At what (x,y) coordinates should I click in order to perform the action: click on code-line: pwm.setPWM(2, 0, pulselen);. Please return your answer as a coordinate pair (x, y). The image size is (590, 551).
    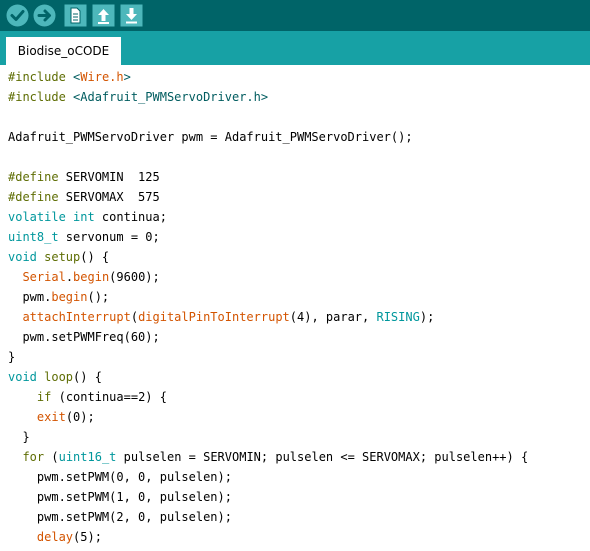
    Looking at the image, I should click on (120, 517).